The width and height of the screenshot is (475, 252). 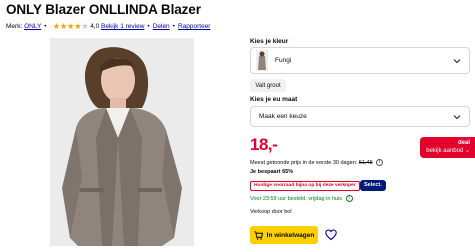 I want to click on cart-icon, so click(x=258, y=235).